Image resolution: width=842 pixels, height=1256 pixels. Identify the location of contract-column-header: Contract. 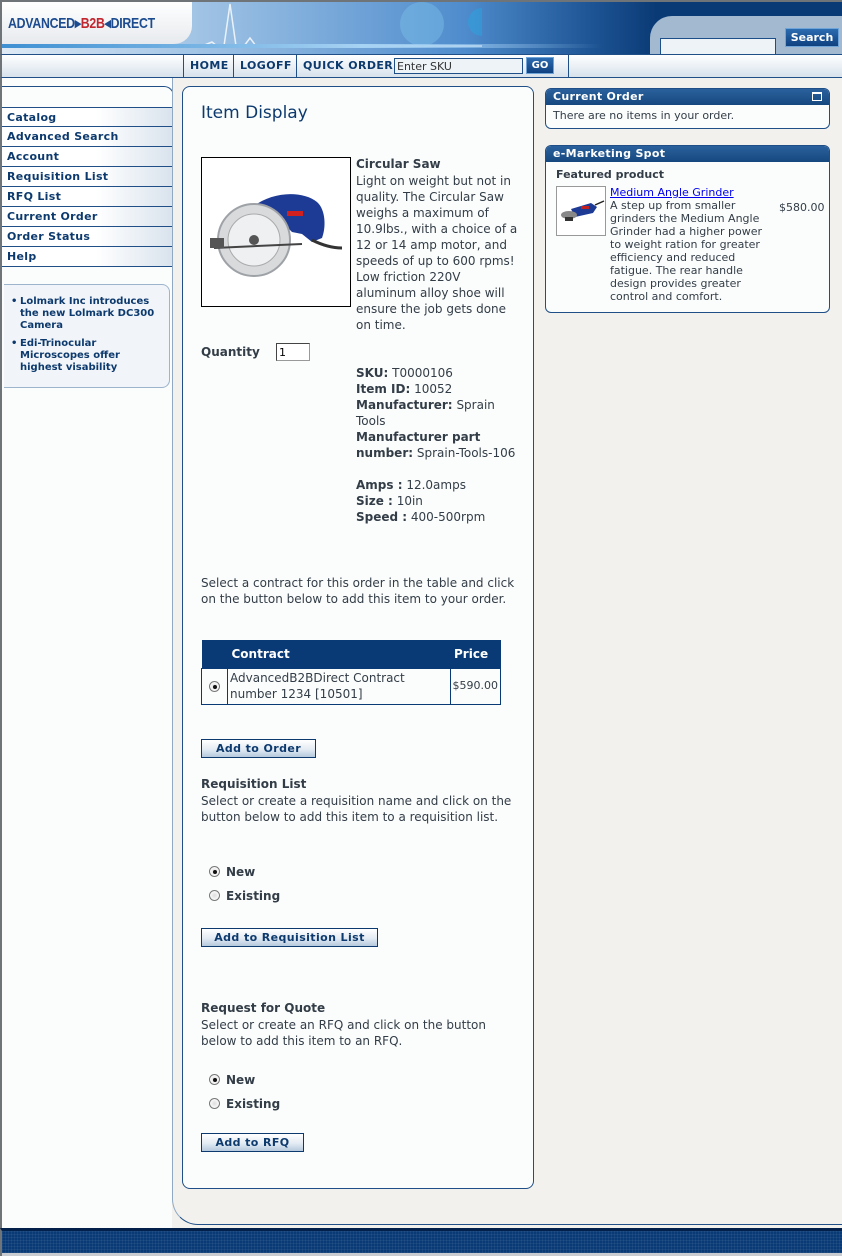
(338, 654).